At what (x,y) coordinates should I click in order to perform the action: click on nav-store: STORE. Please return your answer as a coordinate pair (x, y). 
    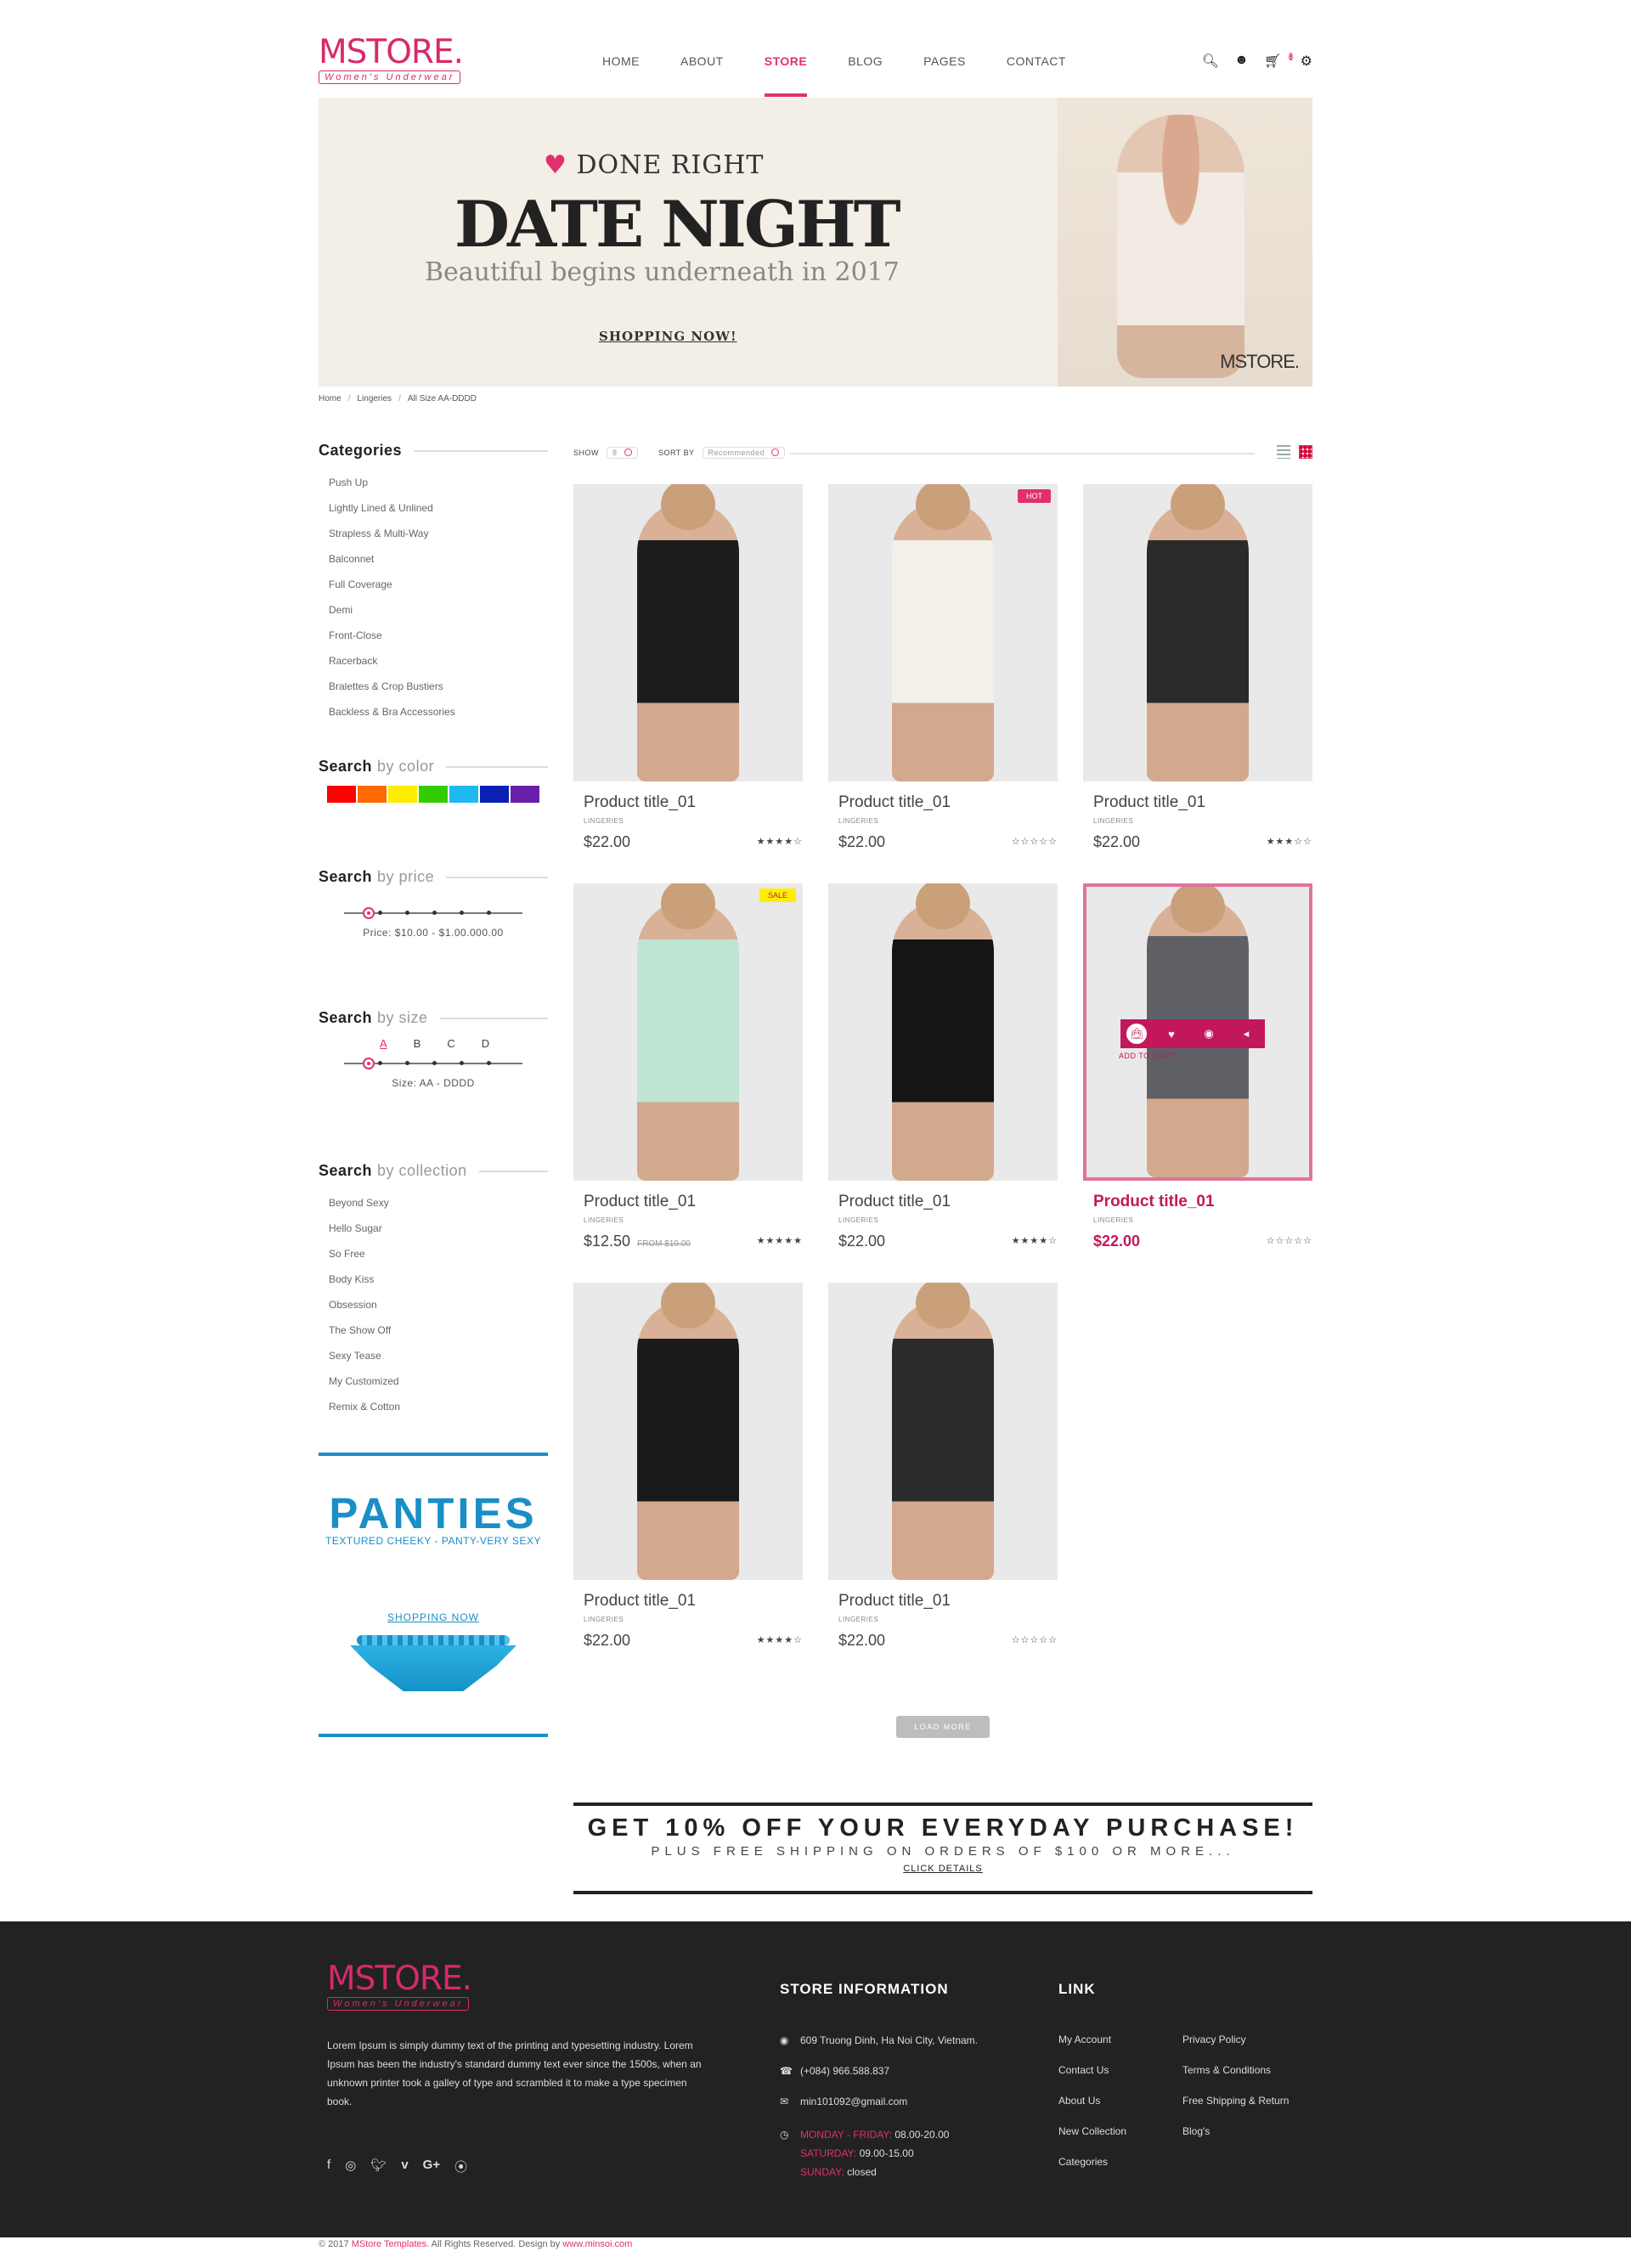
    Looking at the image, I should click on (785, 75).